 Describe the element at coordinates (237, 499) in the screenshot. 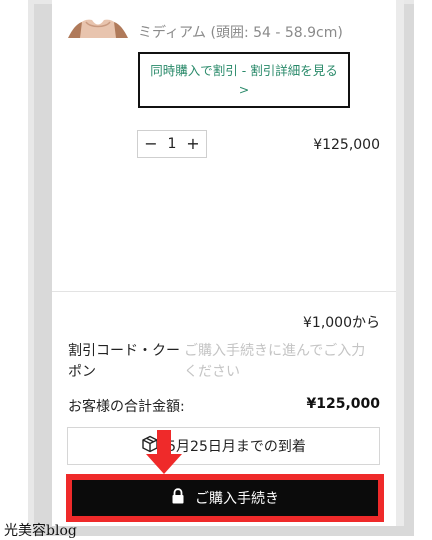

I see `checkout-label: ご購入手続き` at that location.